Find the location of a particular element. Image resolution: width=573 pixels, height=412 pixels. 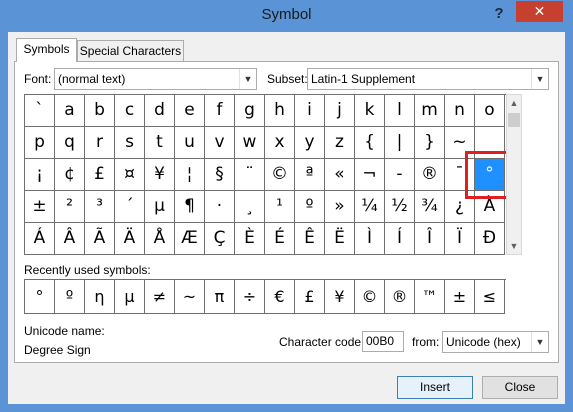

symbol-cell: Ä is located at coordinates (130, 239).